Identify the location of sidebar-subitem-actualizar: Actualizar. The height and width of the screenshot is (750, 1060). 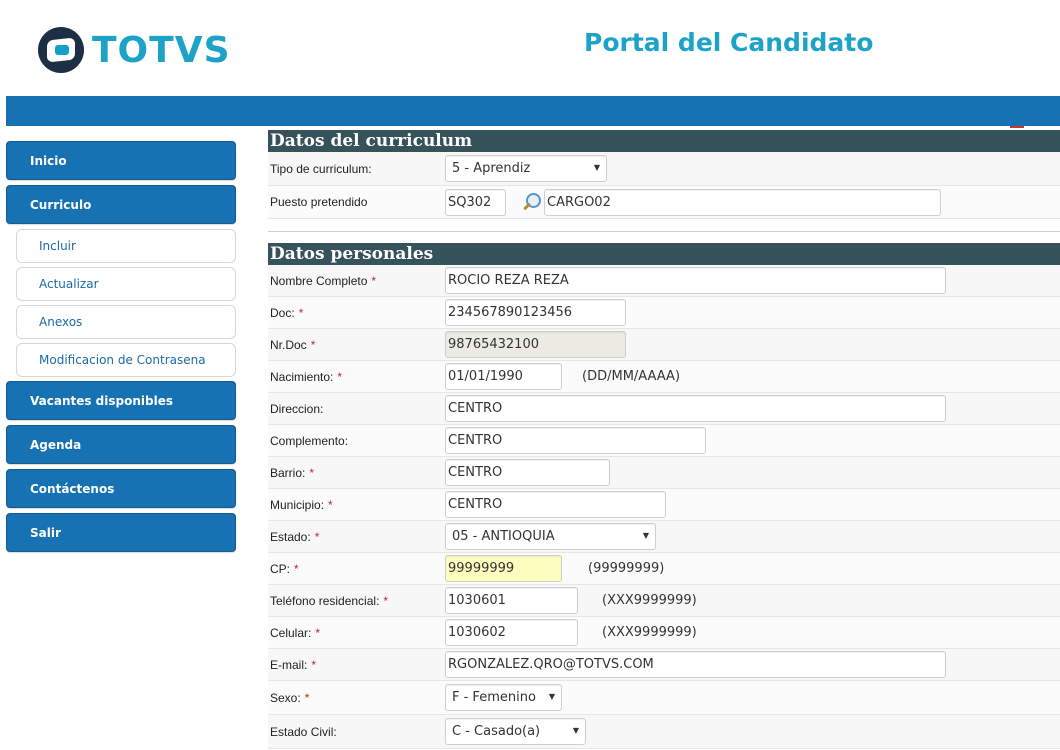
(126, 284).